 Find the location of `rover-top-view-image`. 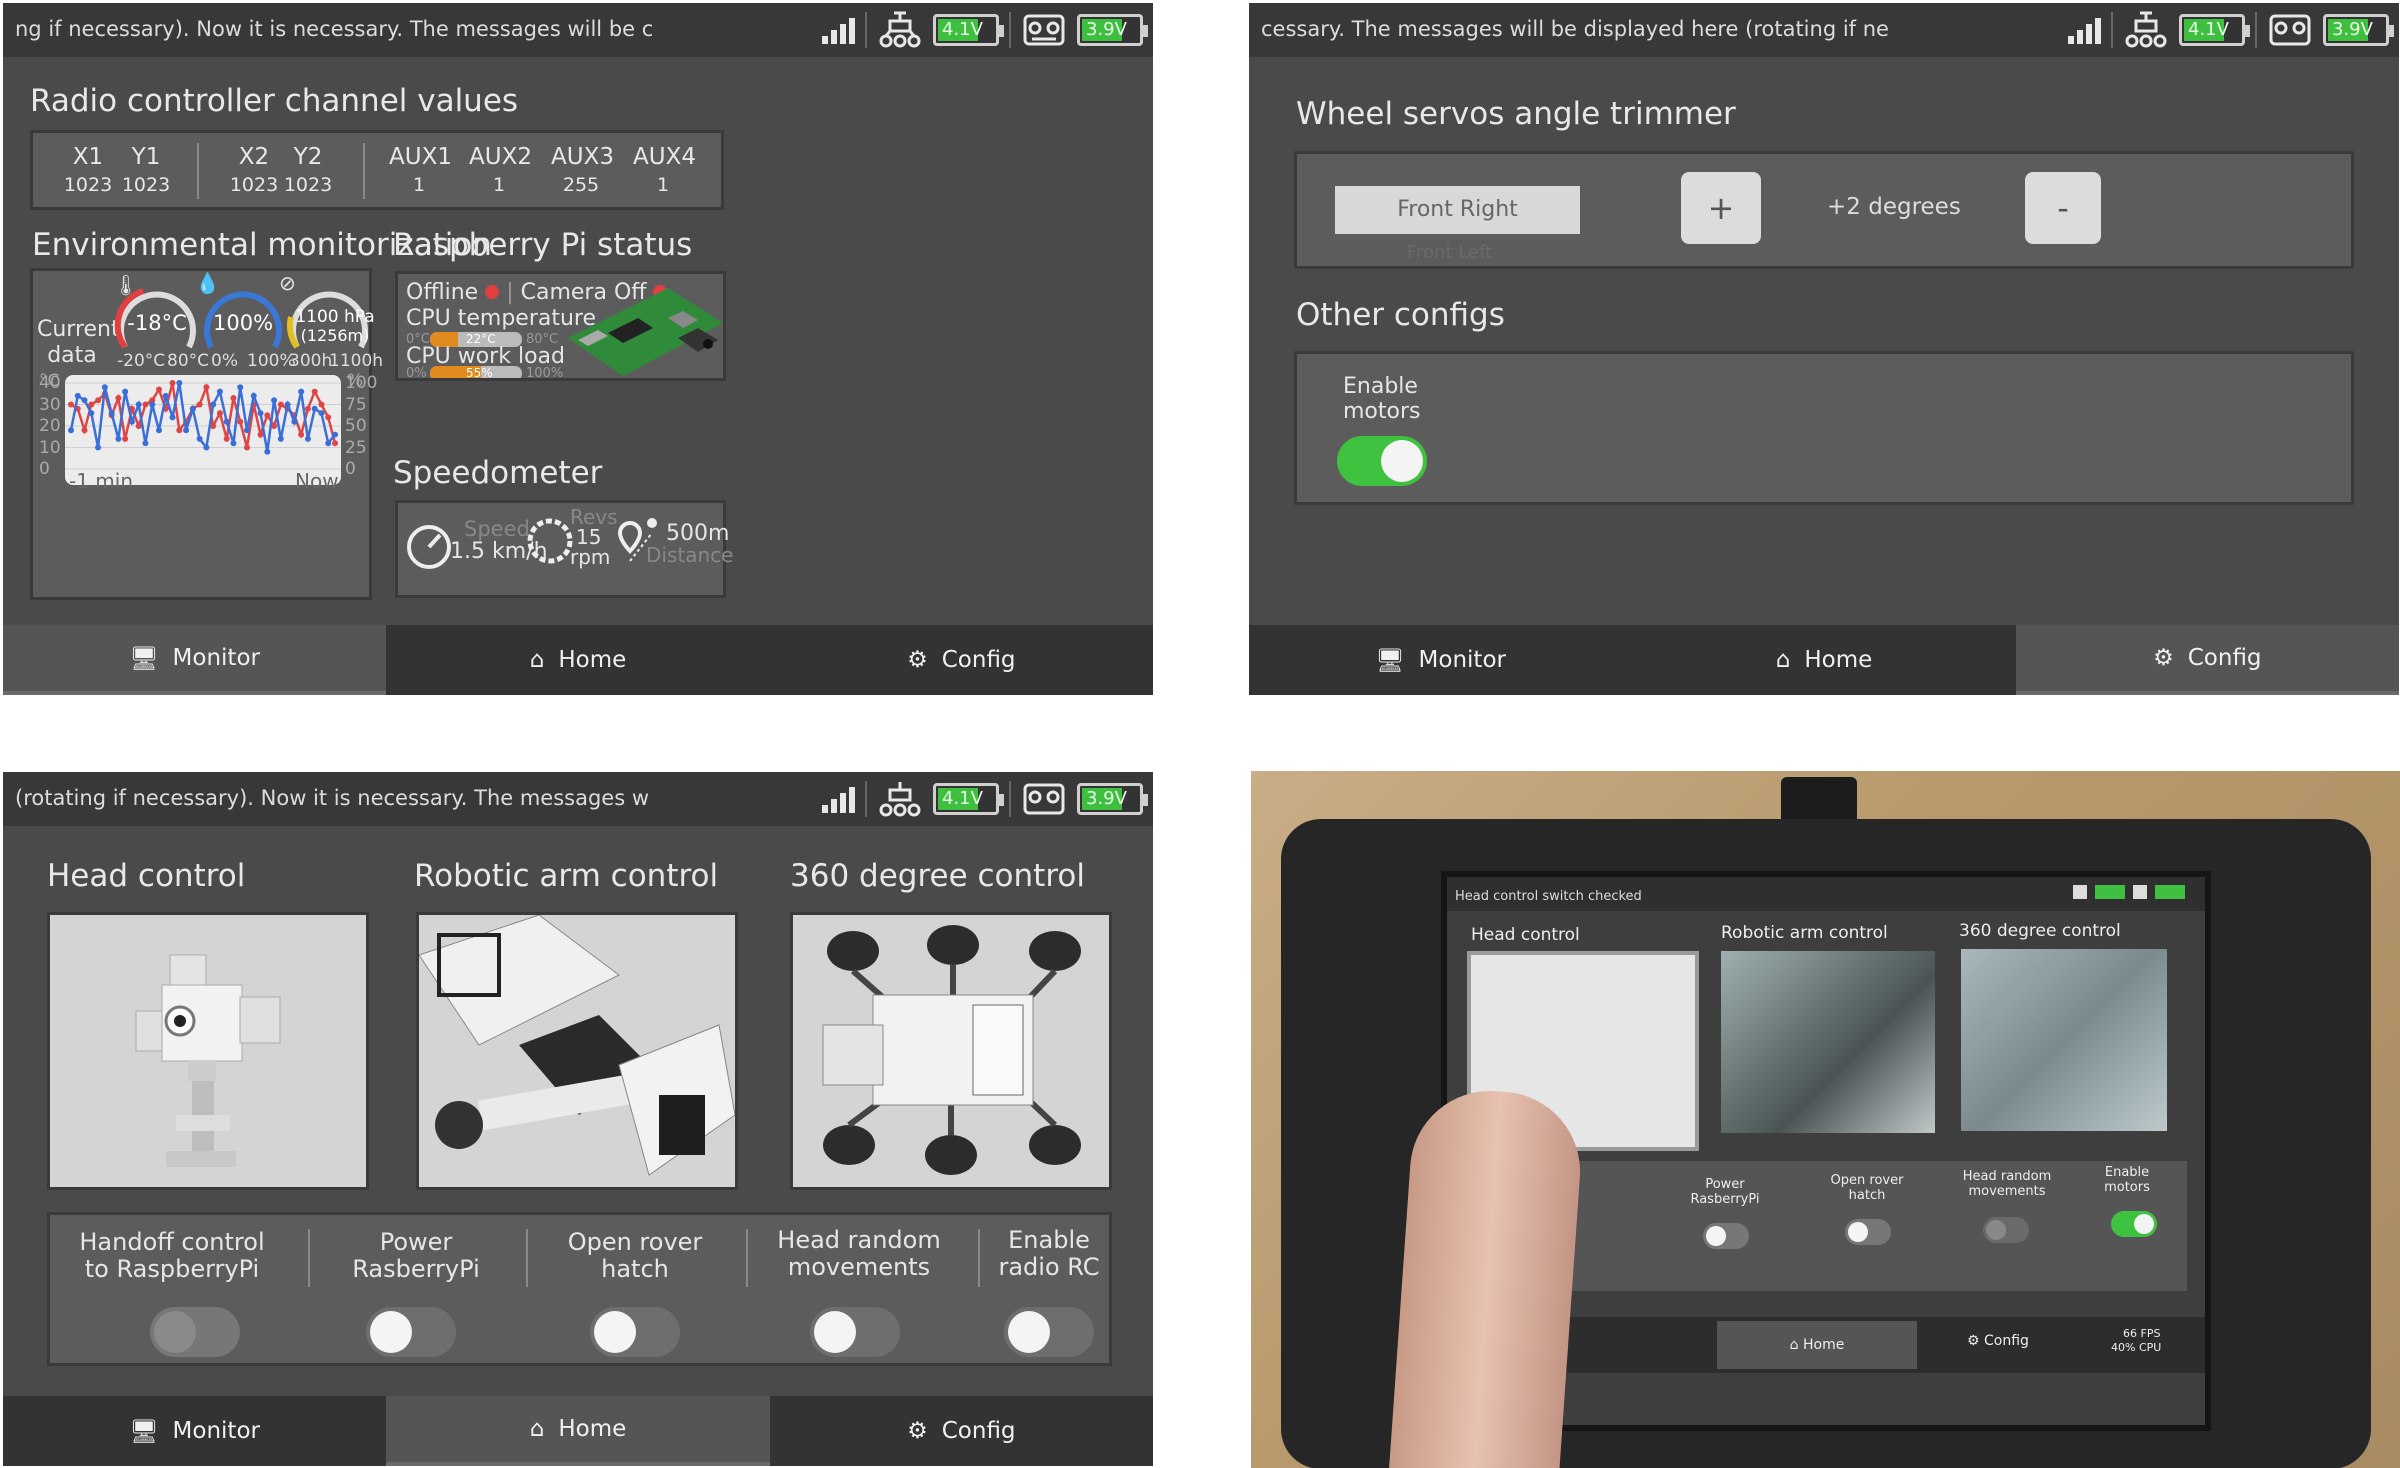

rover-top-view-image is located at coordinates (951, 1050).